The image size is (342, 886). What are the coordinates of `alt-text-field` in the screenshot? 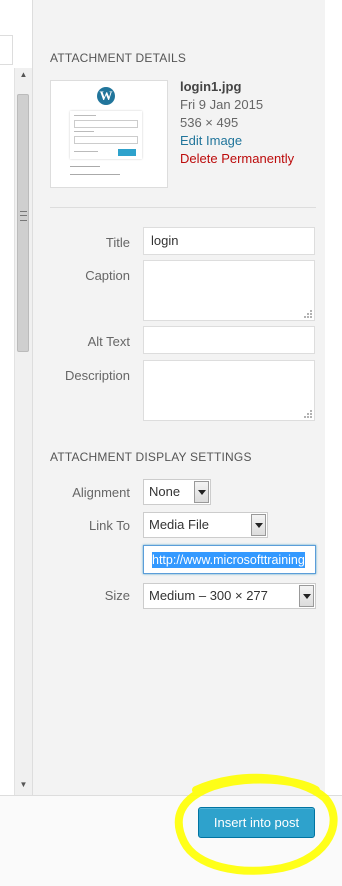 It's located at (229, 340).